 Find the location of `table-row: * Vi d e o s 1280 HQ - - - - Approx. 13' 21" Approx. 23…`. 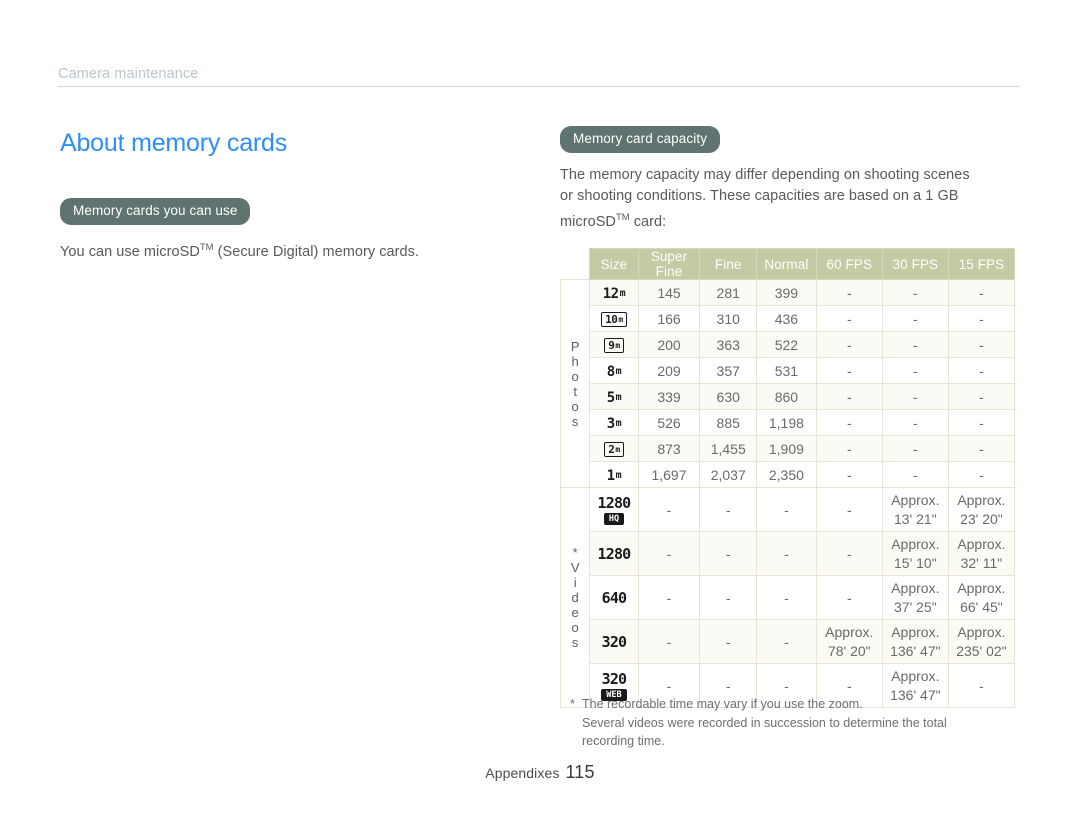

table-row: * Vi d e o s 1280 HQ - - - - Approx. 13' 21" Approx. 23… is located at coordinates (787, 598).